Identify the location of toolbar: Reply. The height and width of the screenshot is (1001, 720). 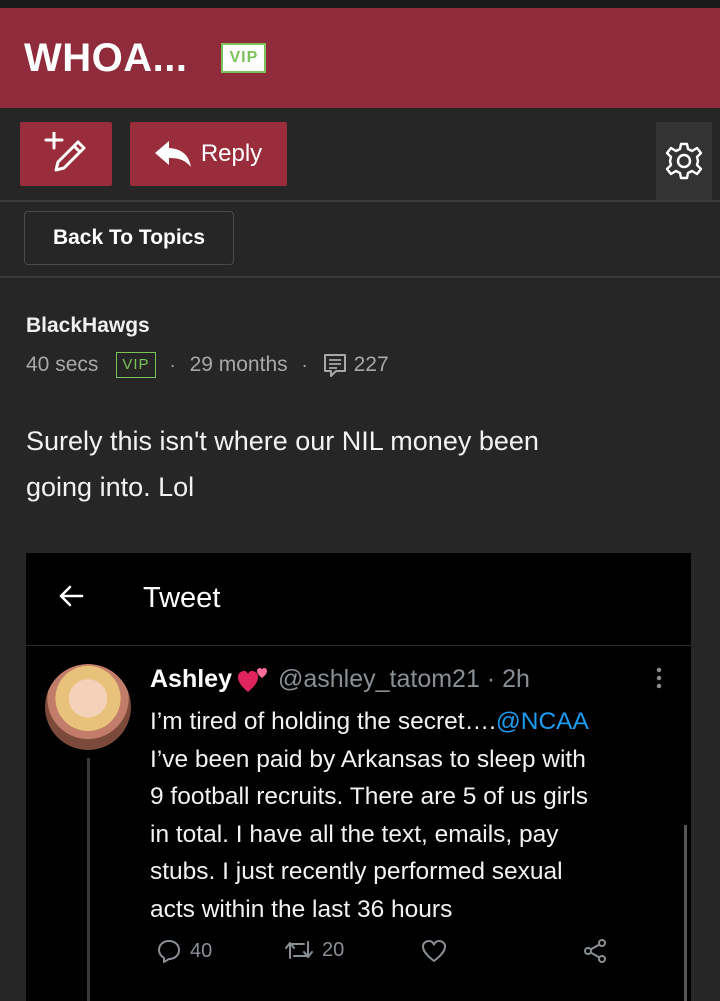
(360, 155).